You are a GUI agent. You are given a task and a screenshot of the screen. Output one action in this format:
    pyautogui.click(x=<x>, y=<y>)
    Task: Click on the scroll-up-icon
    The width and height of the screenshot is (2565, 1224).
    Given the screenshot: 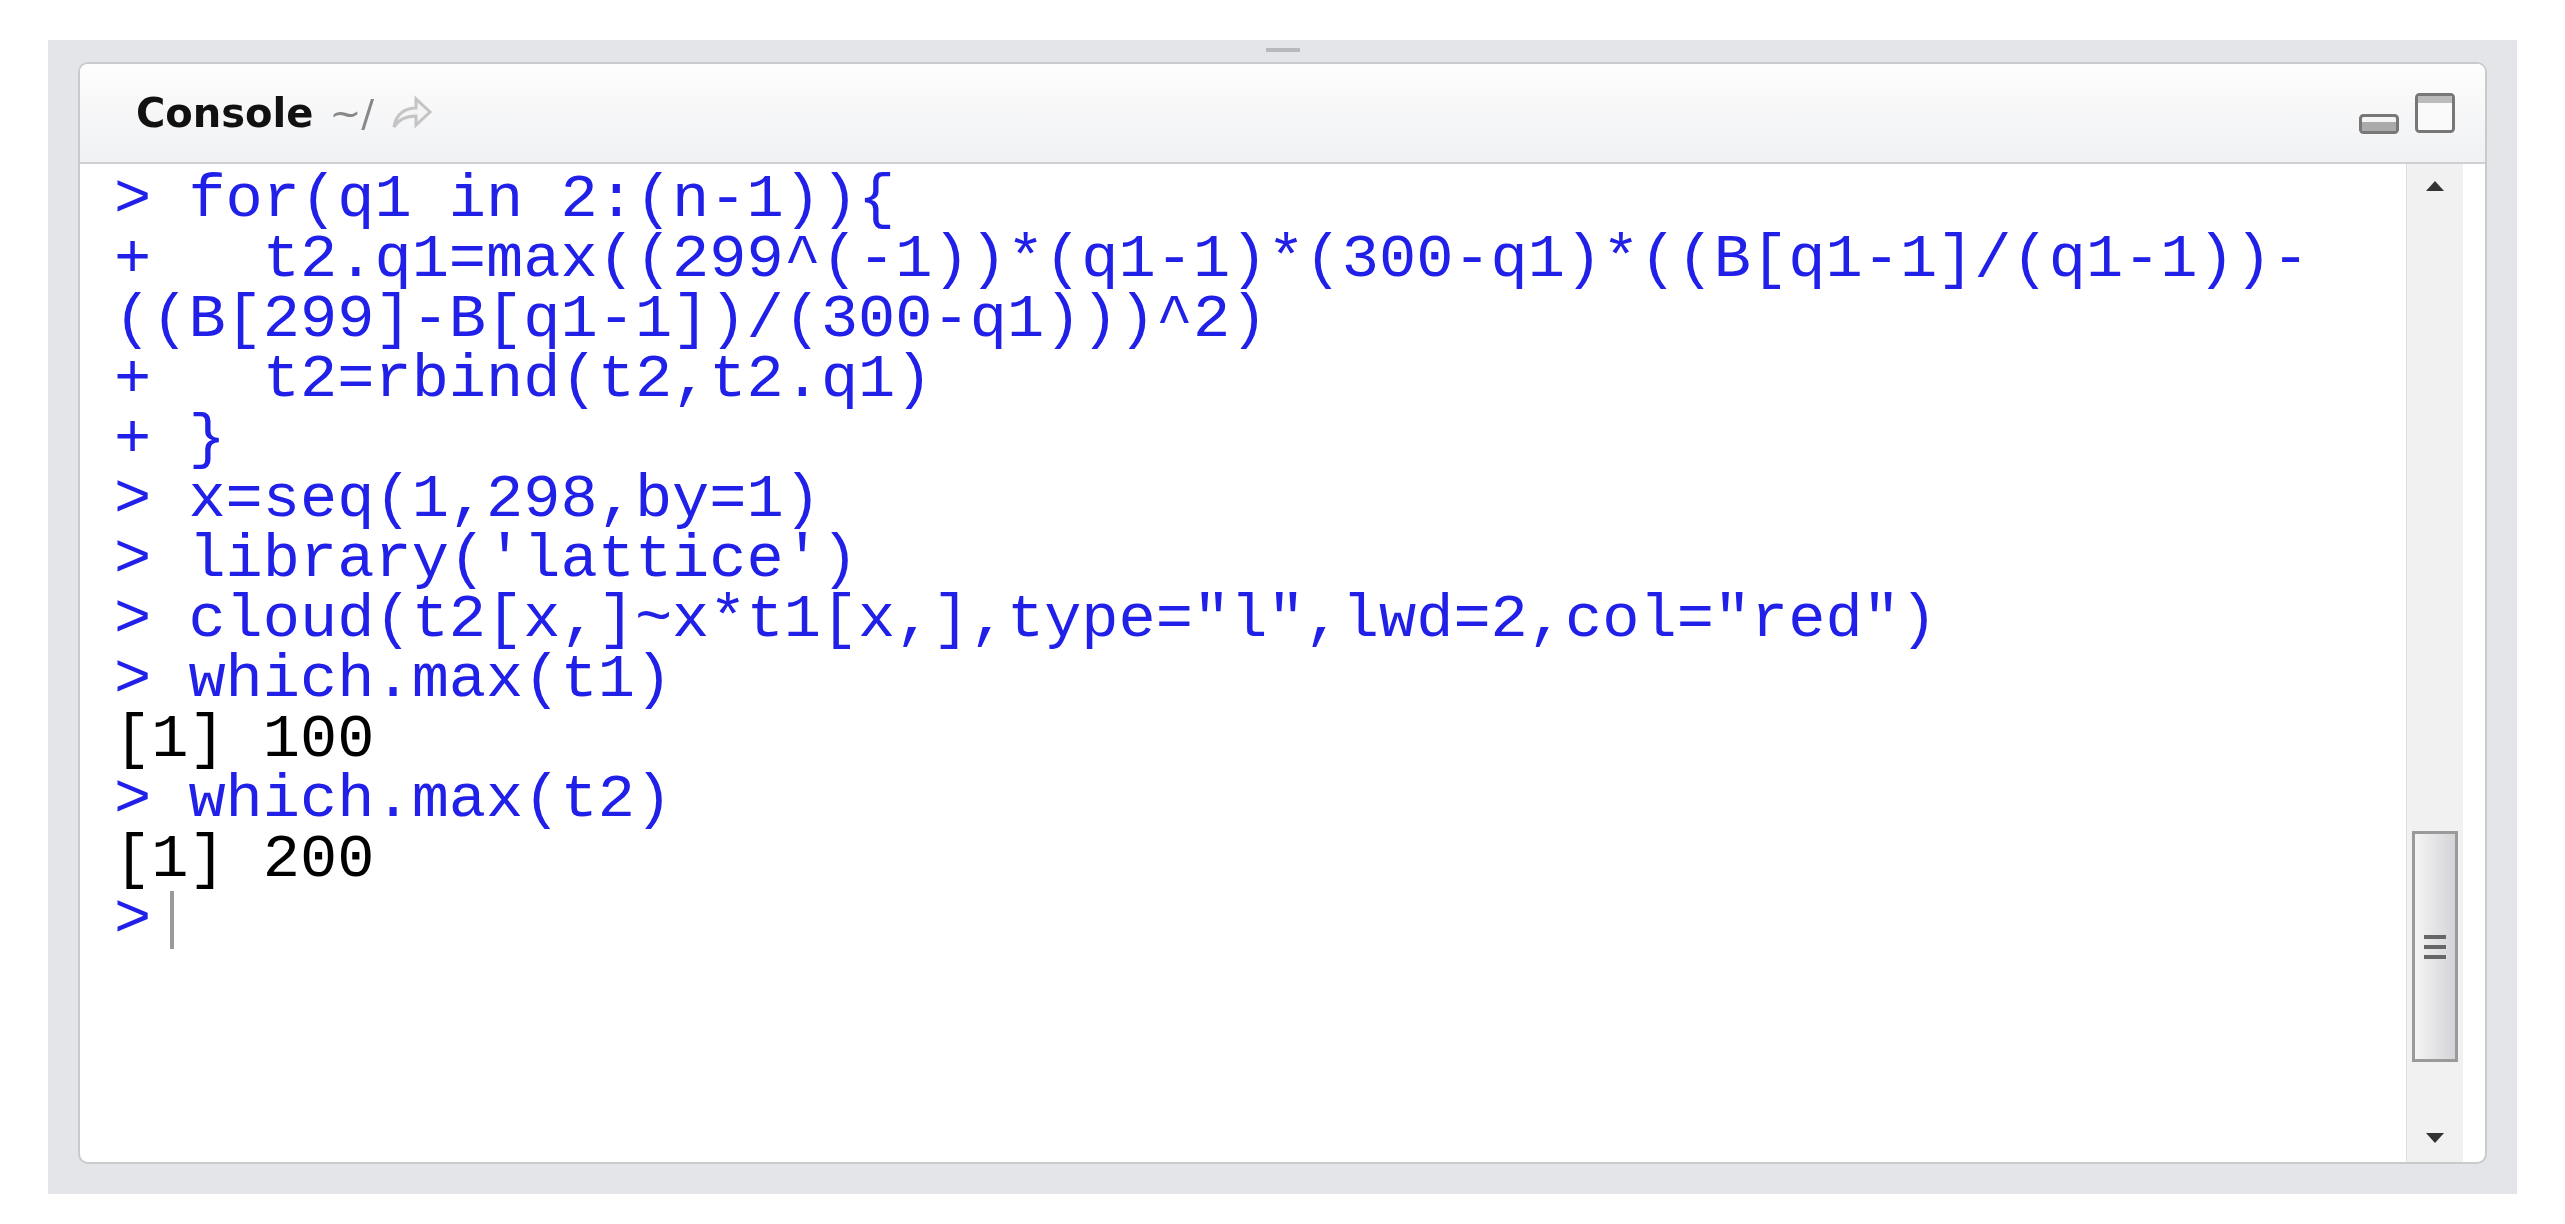 What is the action you would take?
    pyautogui.click(x=2435, y=186)
    